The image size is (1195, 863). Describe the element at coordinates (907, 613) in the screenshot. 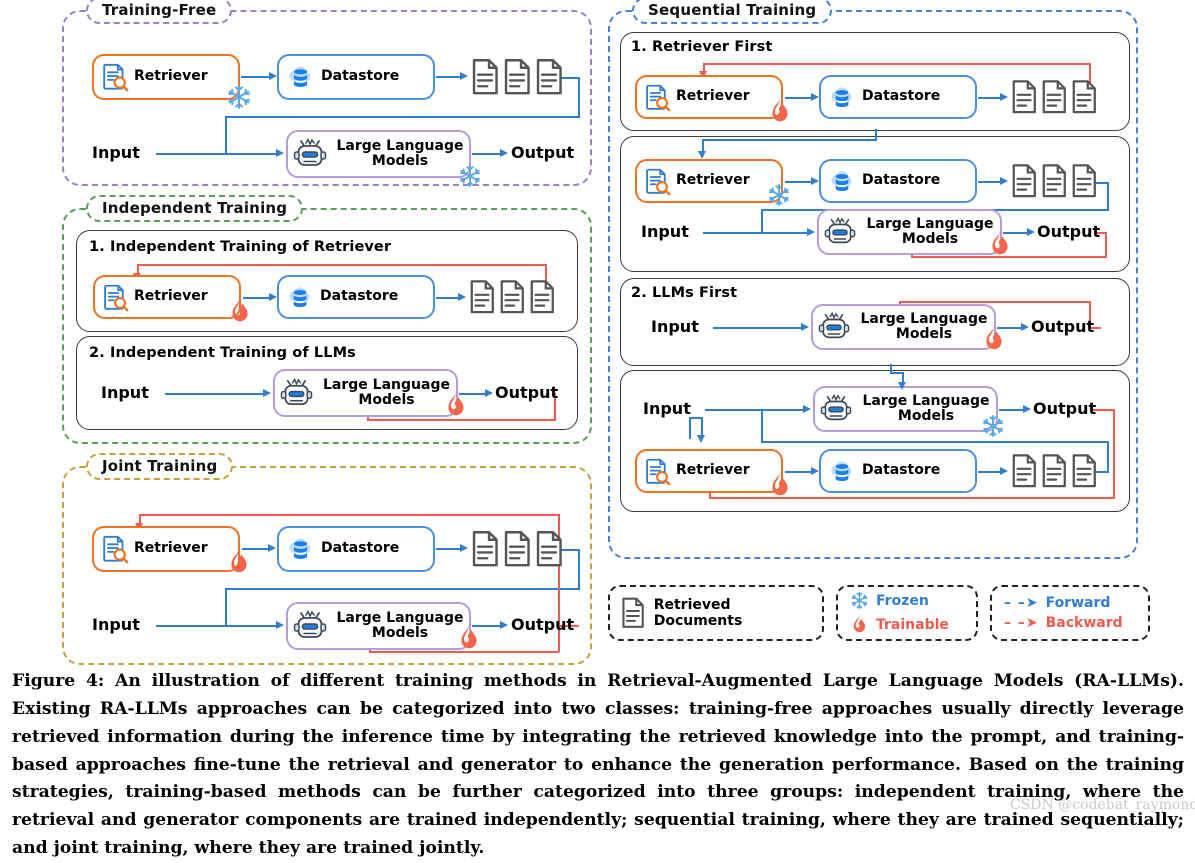

I see `legend-status: Frozen Trainable` at that location.